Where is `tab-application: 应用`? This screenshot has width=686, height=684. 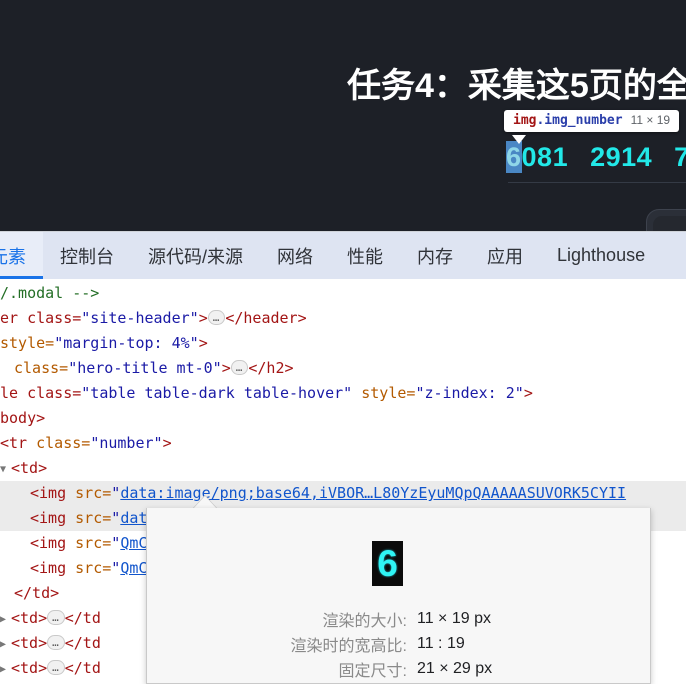
tab-application: 应用 is located at coordinates (505, 255).